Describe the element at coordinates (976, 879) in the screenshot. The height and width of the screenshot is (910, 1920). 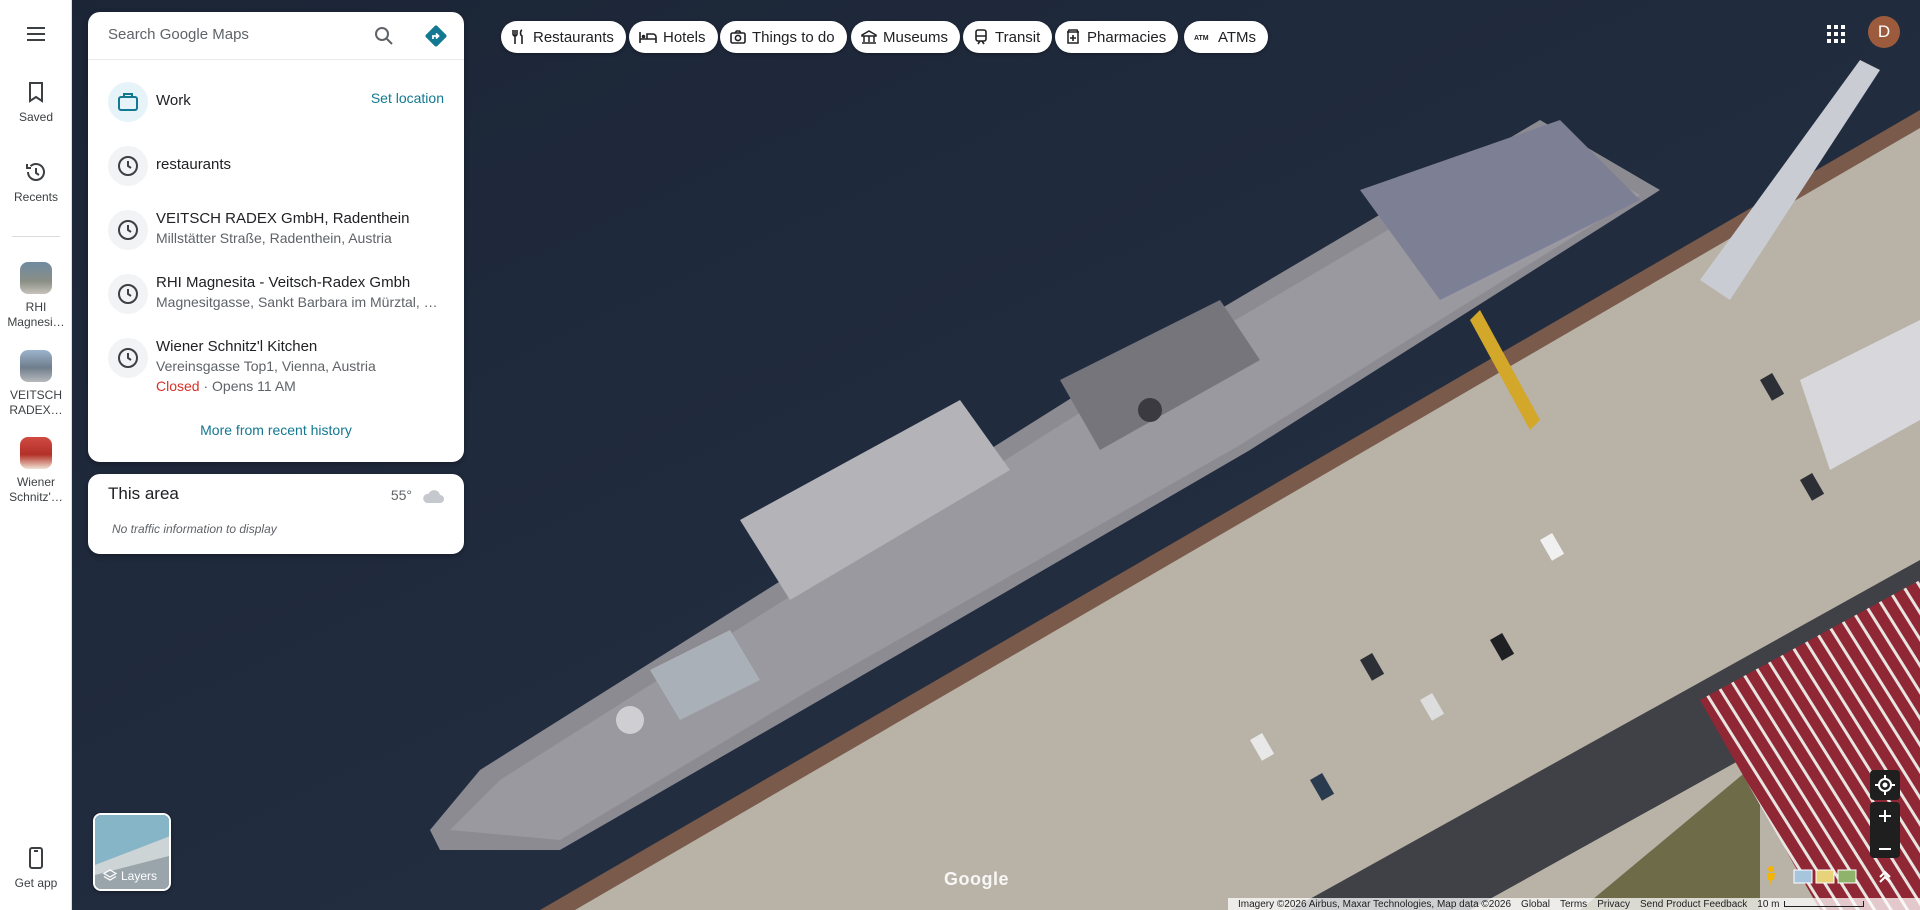
I see `google-logo: Google` at that location.